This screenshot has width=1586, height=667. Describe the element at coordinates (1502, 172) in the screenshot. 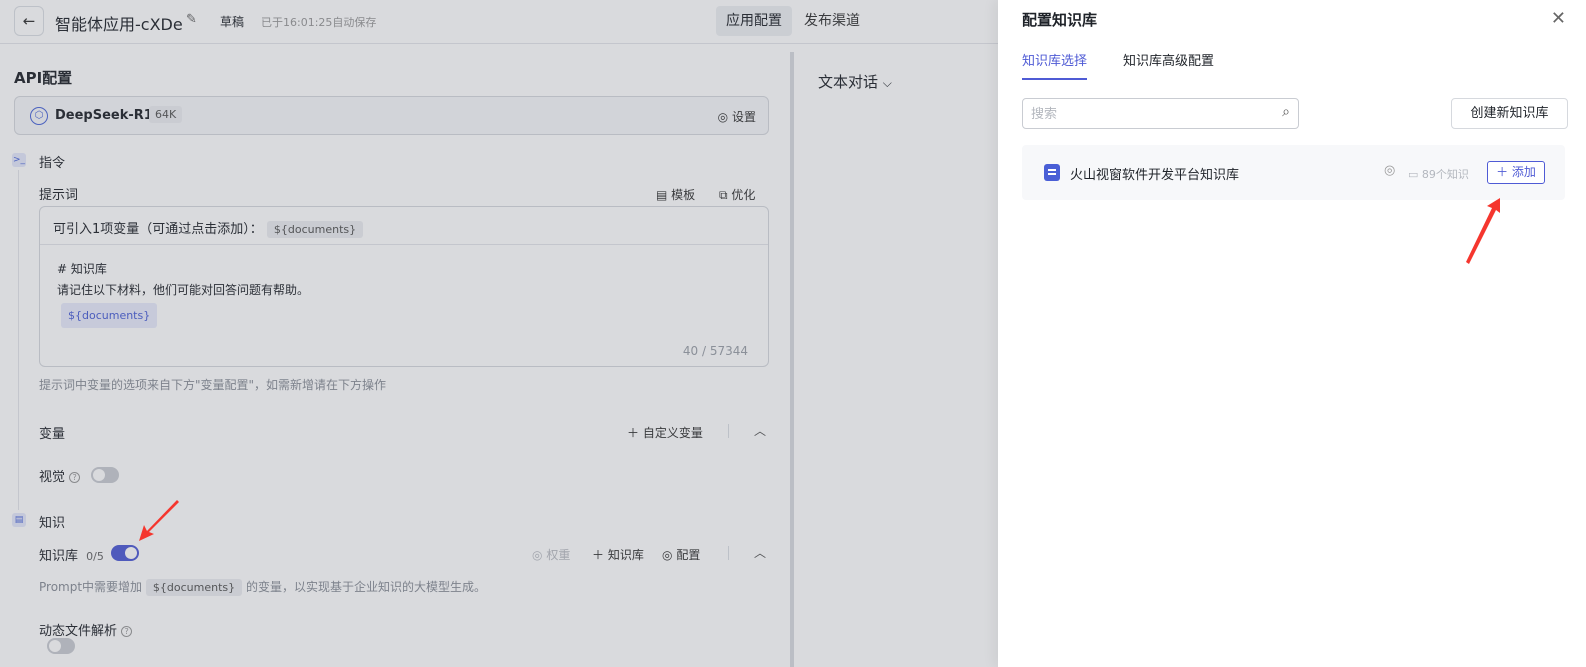

I see `plus-icon: ＋` at that location.